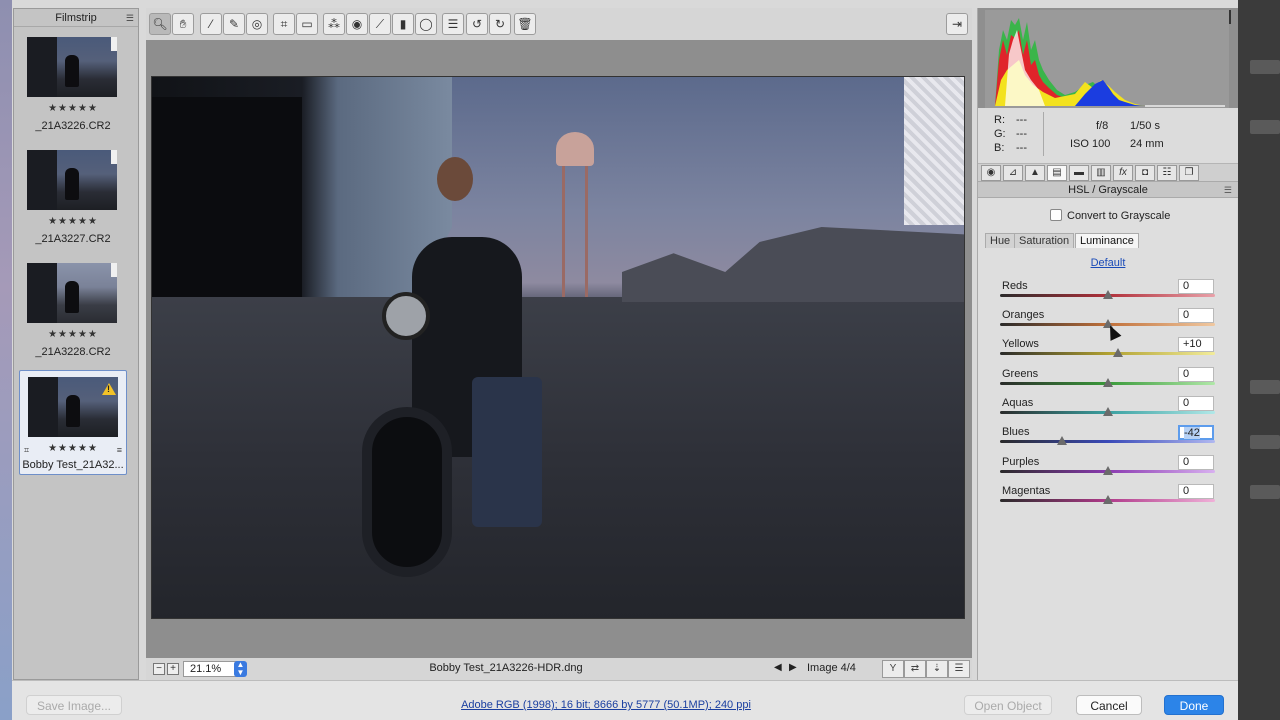  I want to click on cancel-button: Cancel, so click(1109, 705).